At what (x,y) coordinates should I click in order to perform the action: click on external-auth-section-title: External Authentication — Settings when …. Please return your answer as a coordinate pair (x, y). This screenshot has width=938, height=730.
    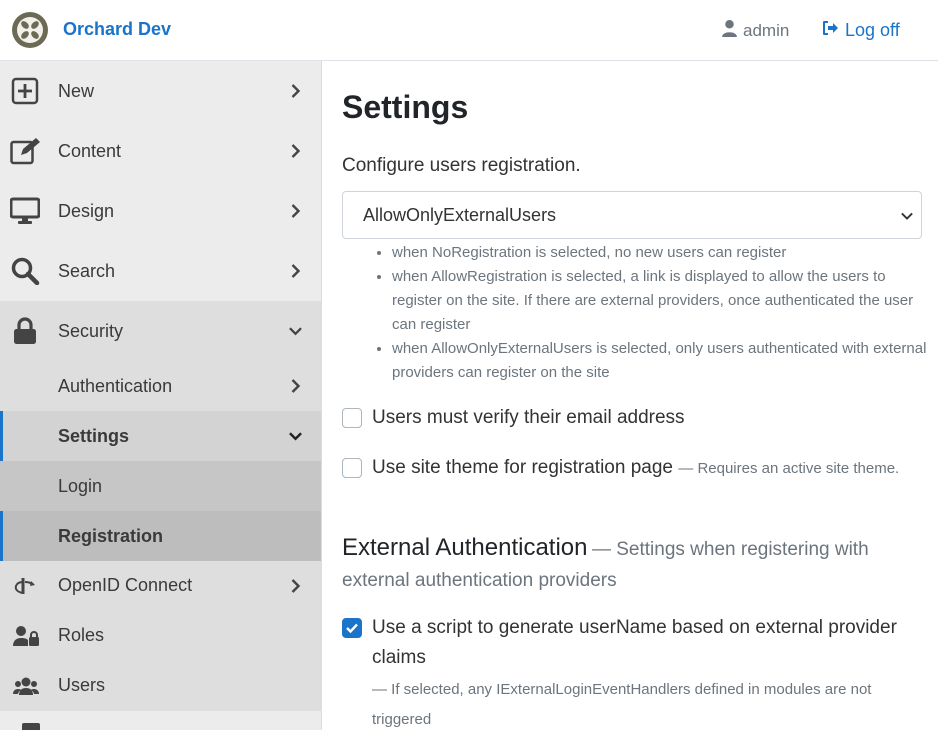
    Looking at the image, I should click on (632, 565).